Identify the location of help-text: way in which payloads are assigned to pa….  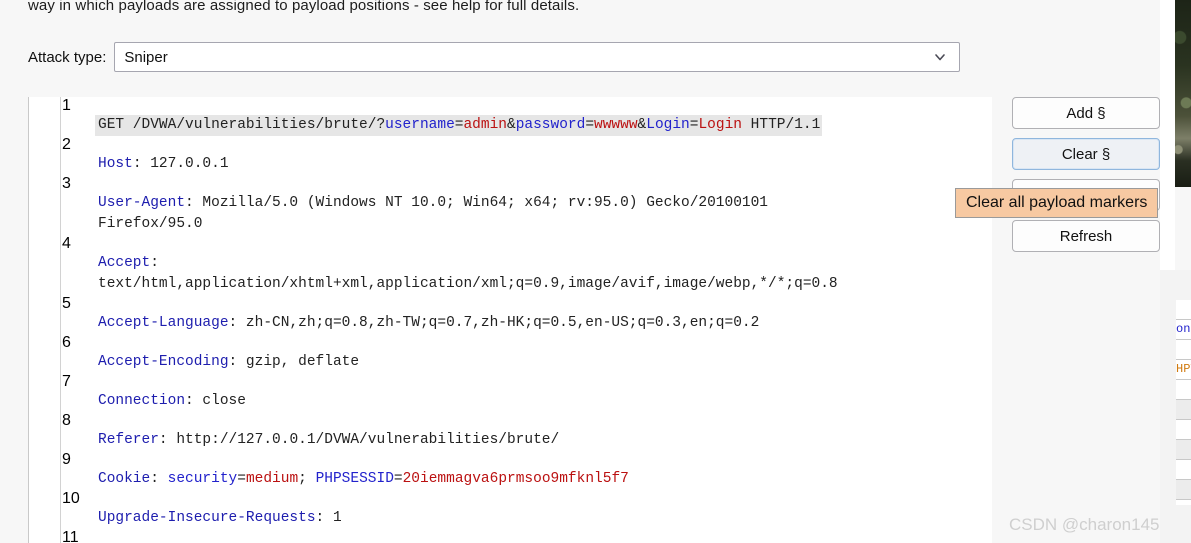
(304, 7).